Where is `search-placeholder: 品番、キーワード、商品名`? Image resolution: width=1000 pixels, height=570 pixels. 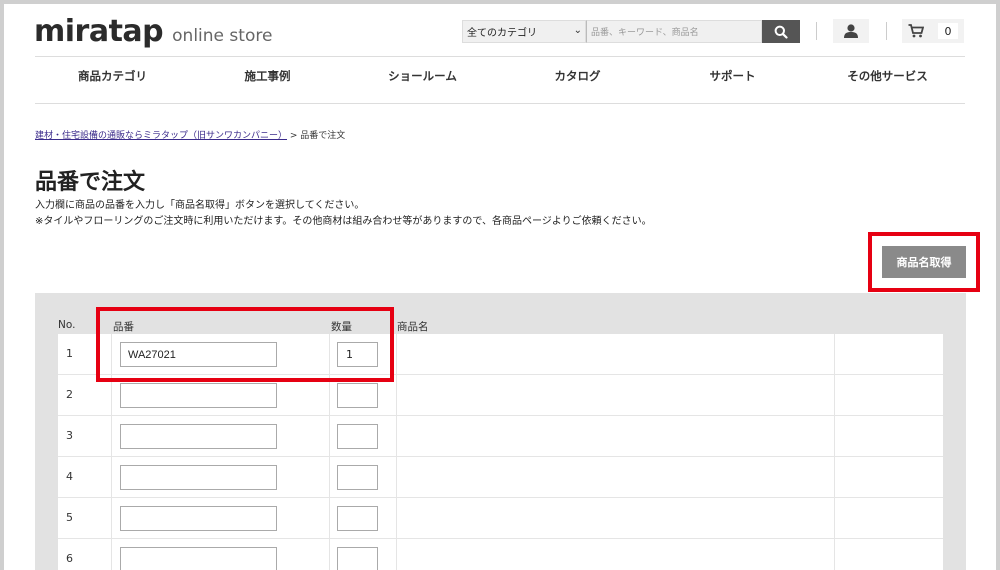 search-placeholder: 品番、キーワード、商品名 is located at coordinates (645, 33).